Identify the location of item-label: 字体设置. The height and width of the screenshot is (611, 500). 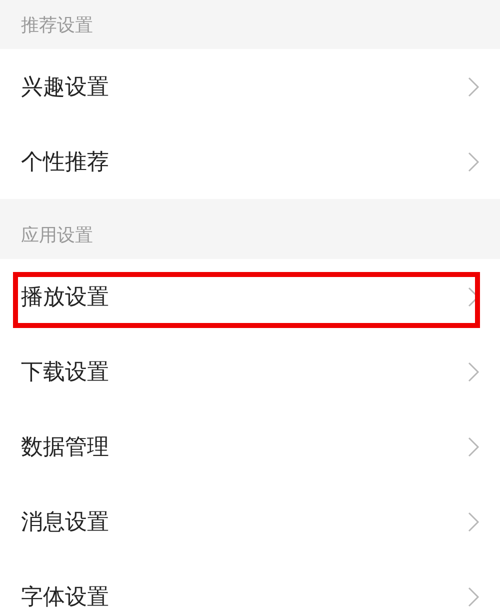
(65, 597).